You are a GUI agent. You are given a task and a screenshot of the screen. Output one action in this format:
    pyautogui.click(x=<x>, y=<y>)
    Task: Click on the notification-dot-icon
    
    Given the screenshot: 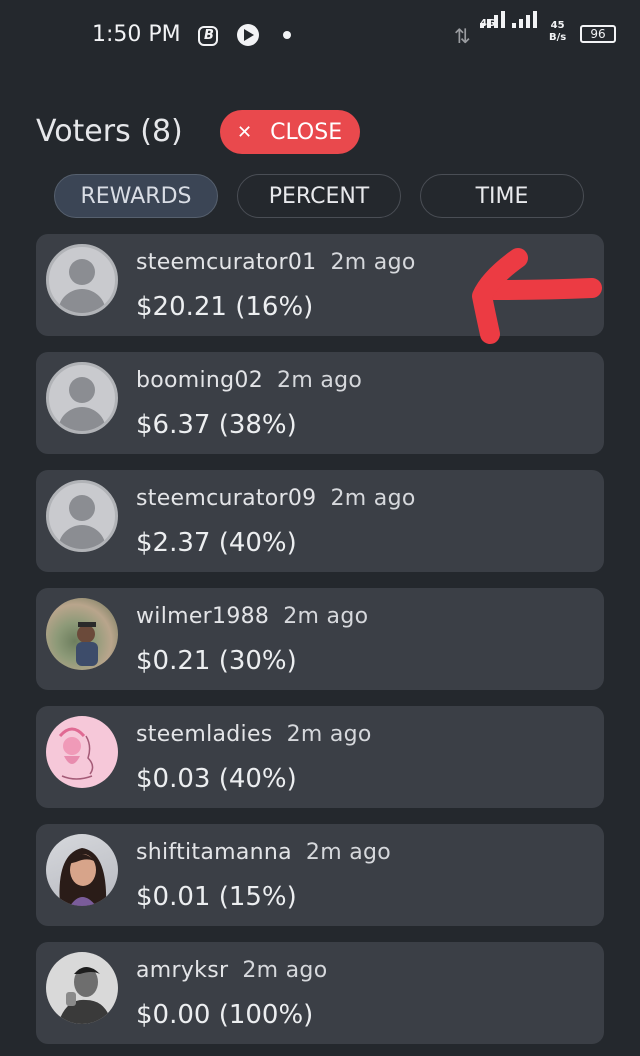 What is the action you would take?
    pyautogui.click(x=287, y=35)
    